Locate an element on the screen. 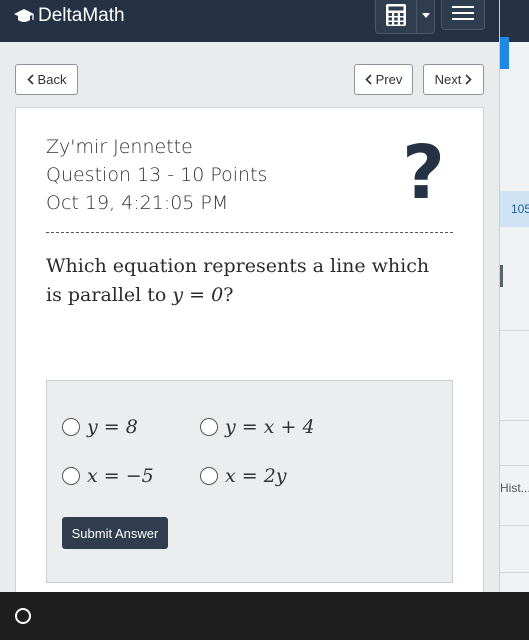 This screenshot has height=640, width=529. background-scrollbar is located at coordinates (501, 276).